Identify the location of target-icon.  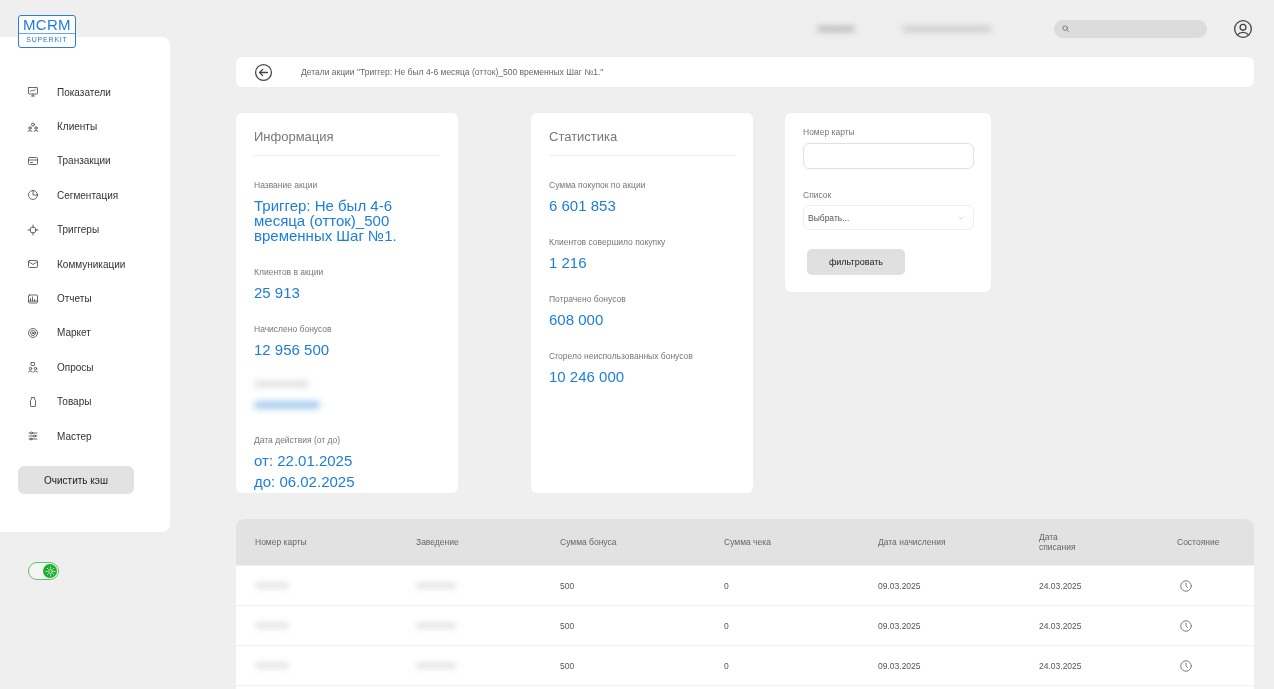
(33, 332).